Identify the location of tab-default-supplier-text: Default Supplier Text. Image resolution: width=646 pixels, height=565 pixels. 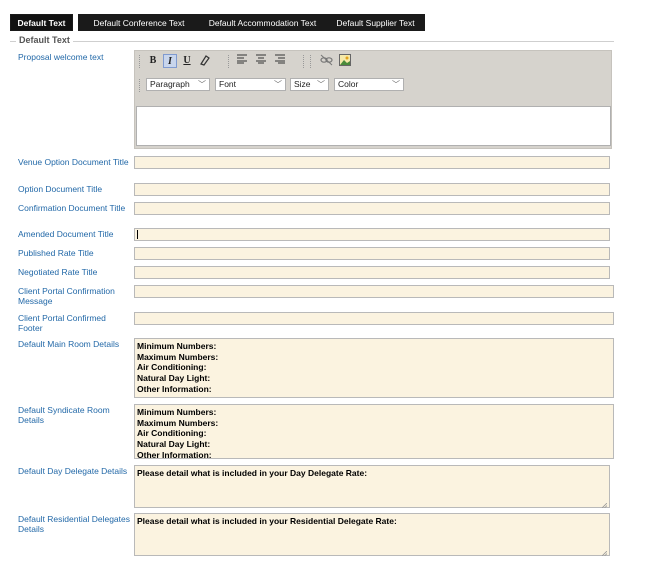
(375, 22).